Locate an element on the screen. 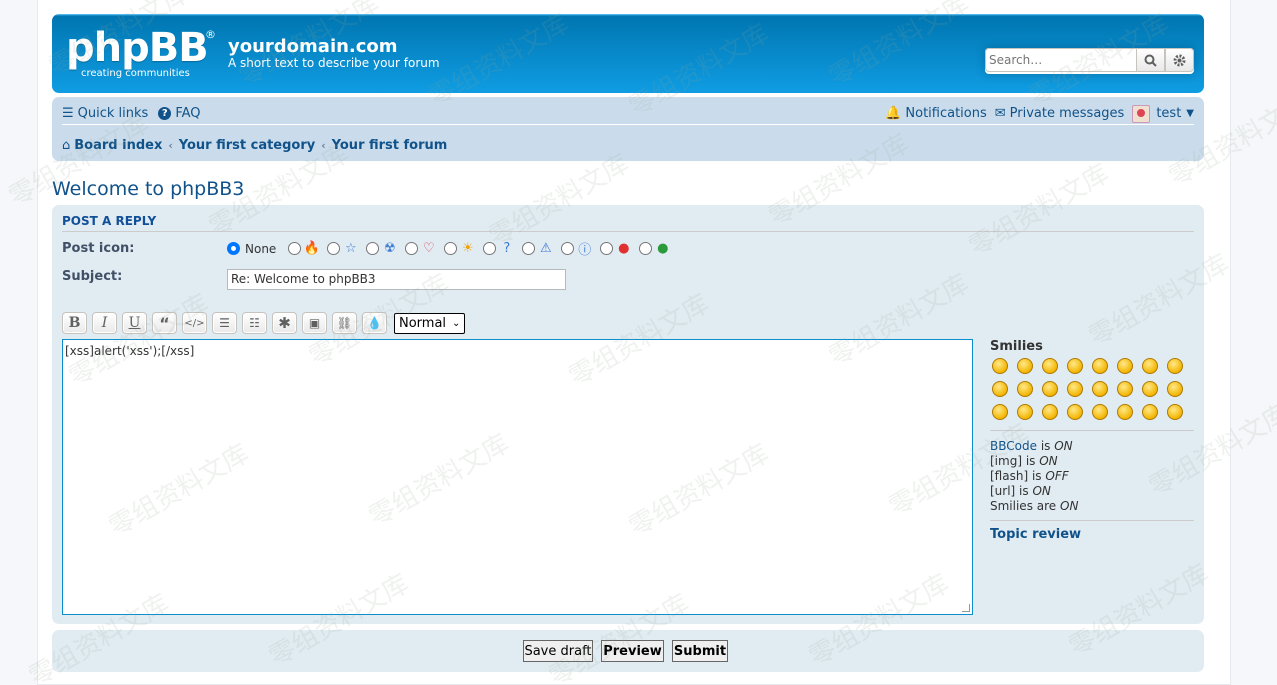  quote-icon: “ is located at coordinates (164, 323).